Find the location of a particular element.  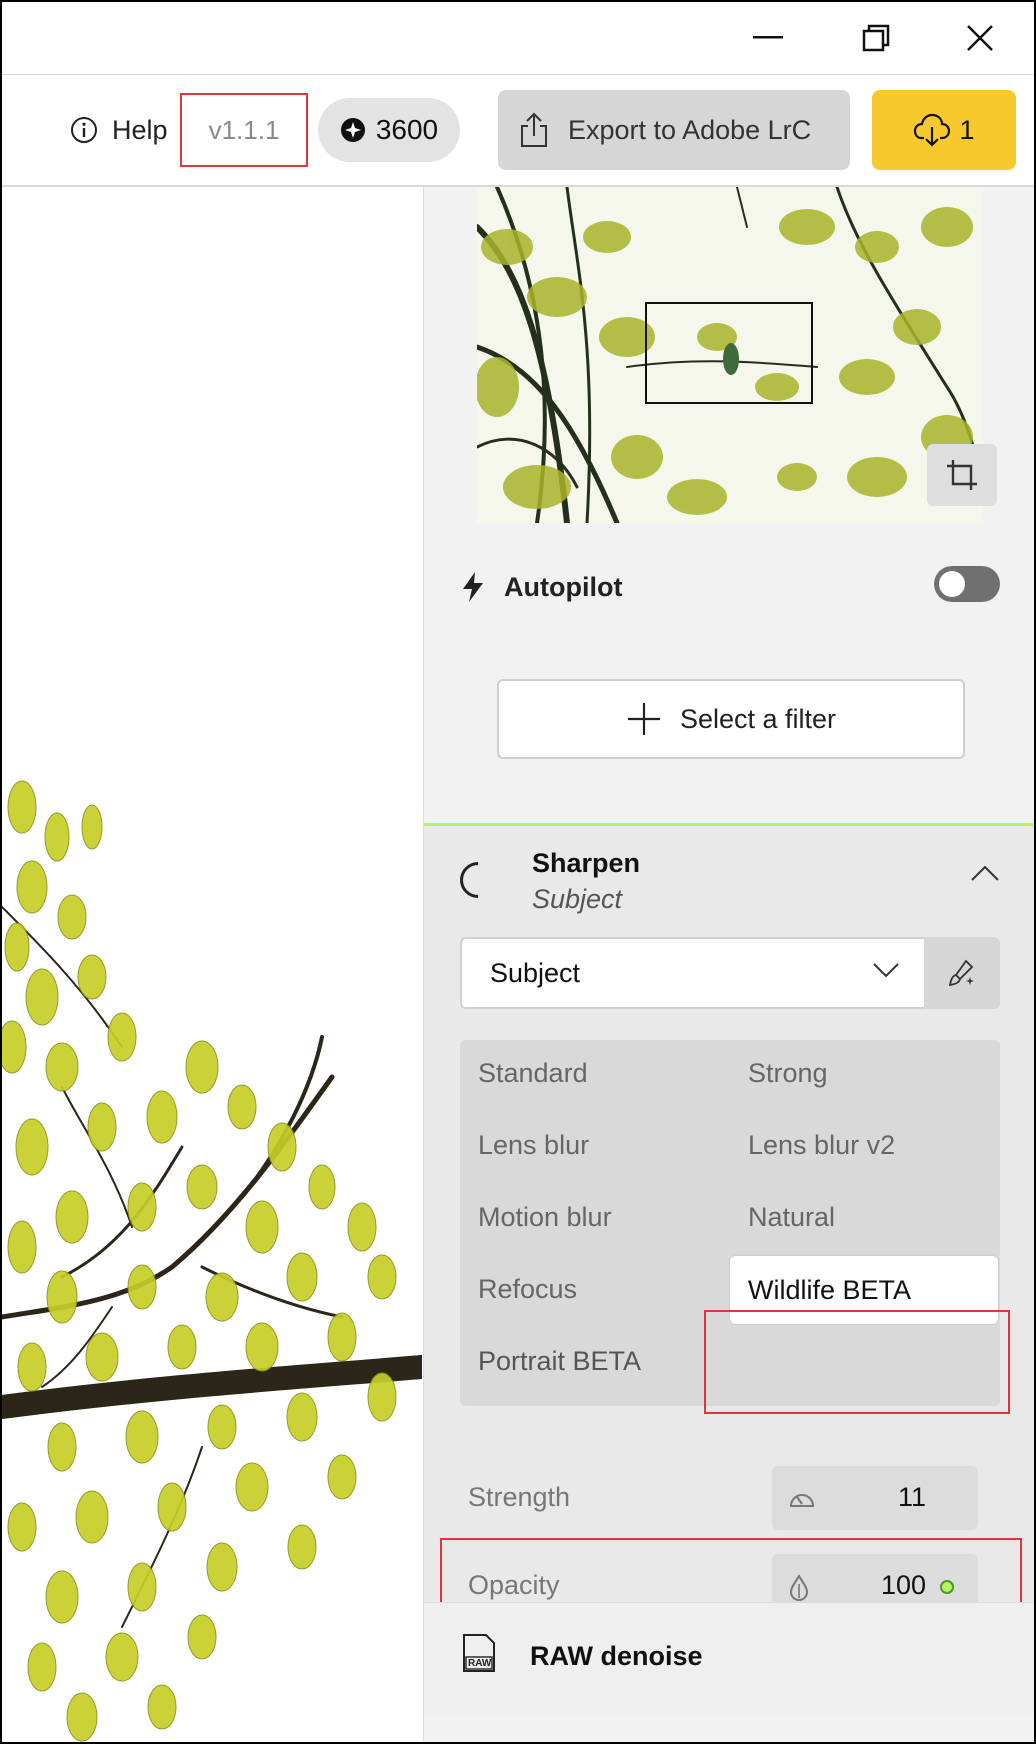

export-button: Export to Adobe LrC is located at coordinates (674, 130).